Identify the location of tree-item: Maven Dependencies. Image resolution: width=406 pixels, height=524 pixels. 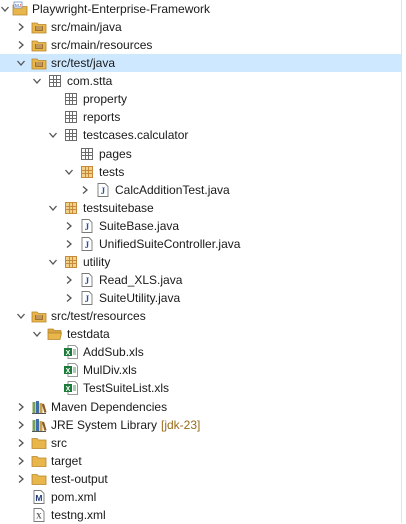
(201, 407).